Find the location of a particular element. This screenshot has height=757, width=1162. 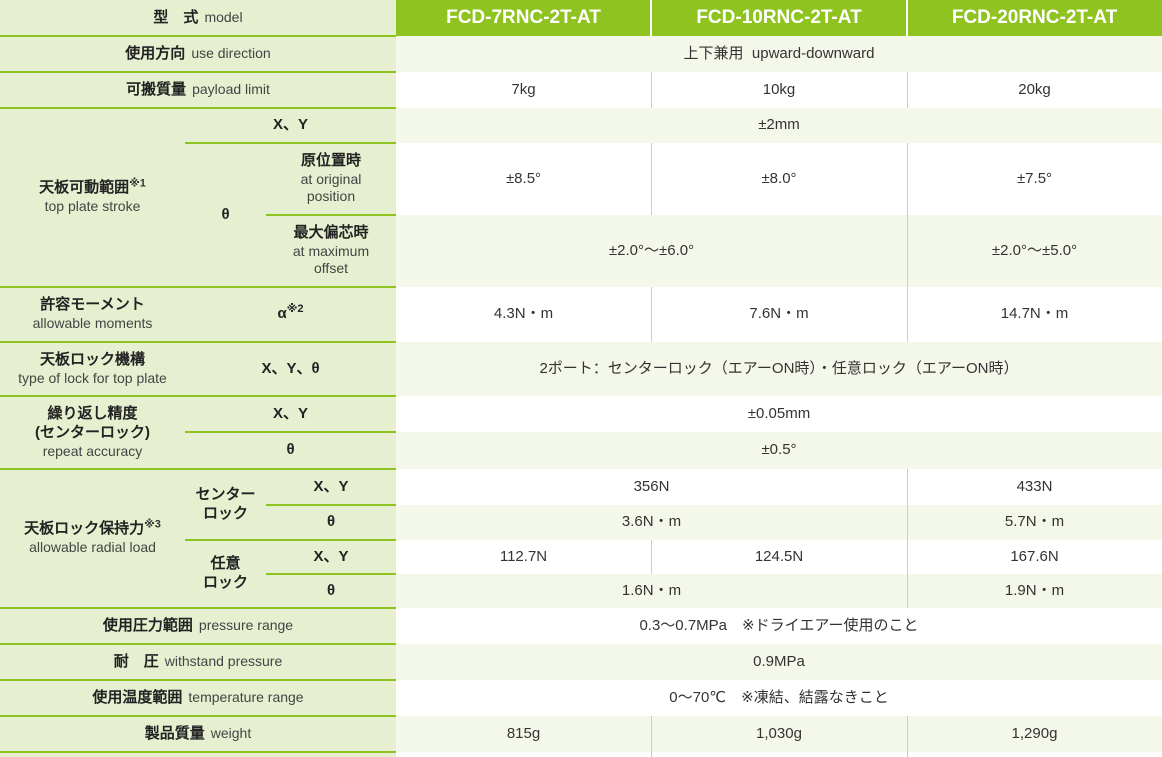

holding-label: 天板ロック保持力※3 allowable radial load is located at coordinates (92, 538).